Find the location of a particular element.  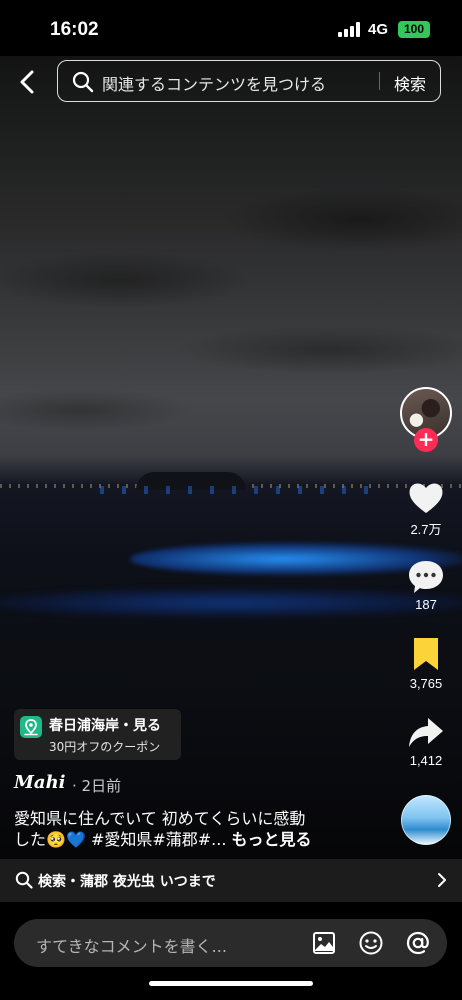

related-search-bar: 検索・蒲郡 夜光虫 いつまで is located at coordinates (231, 880).